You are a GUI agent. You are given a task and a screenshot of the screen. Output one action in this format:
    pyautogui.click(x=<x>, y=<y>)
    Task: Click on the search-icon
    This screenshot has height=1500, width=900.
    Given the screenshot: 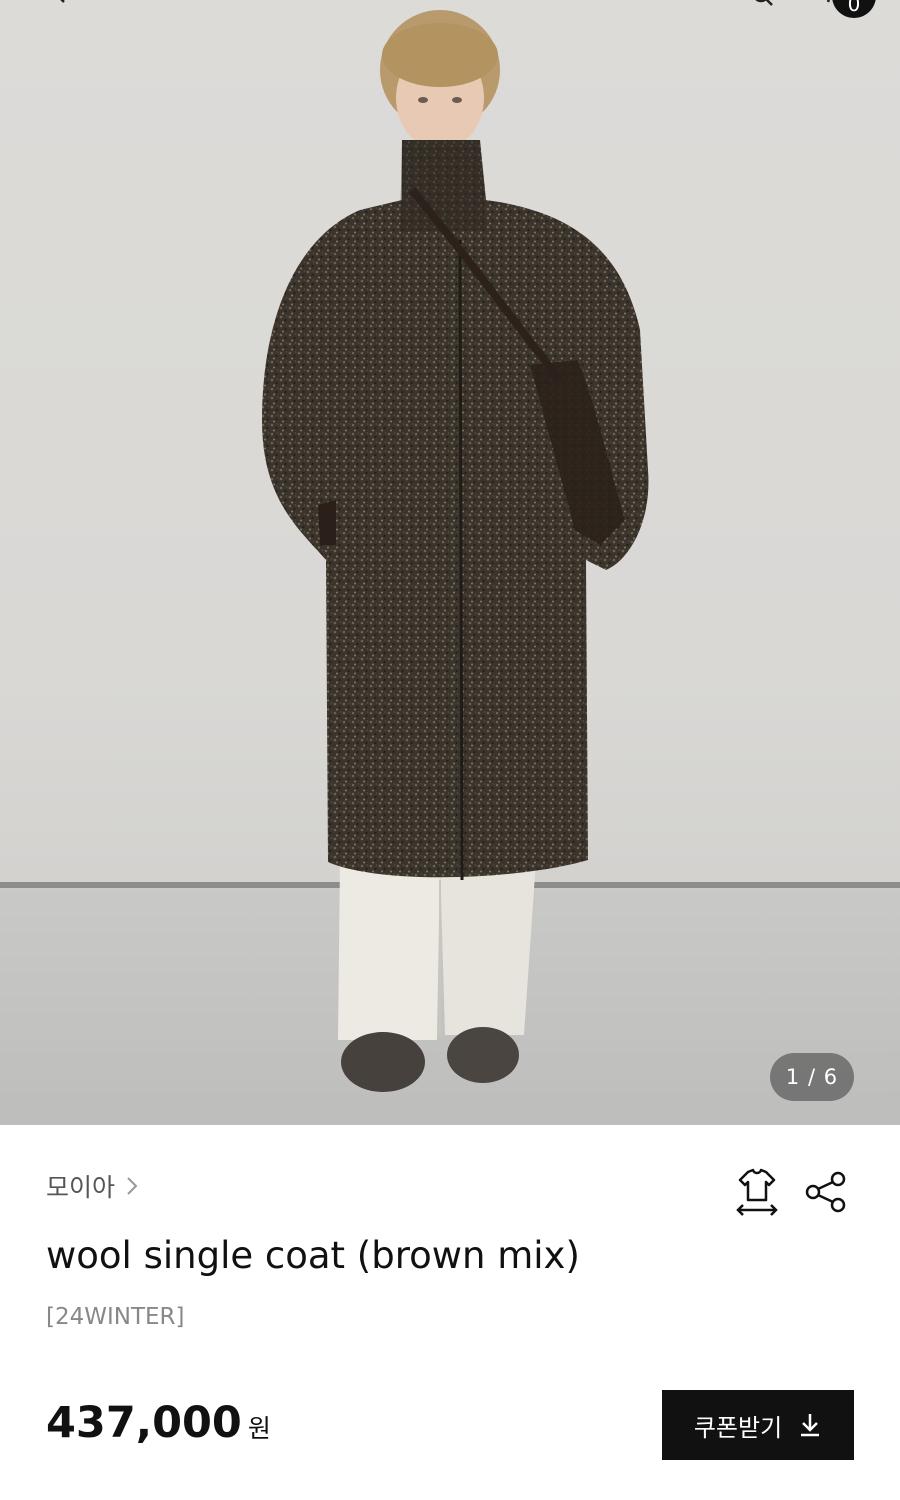 What is the action you would take?
    pyautogui.click(x=763, y=5)
    